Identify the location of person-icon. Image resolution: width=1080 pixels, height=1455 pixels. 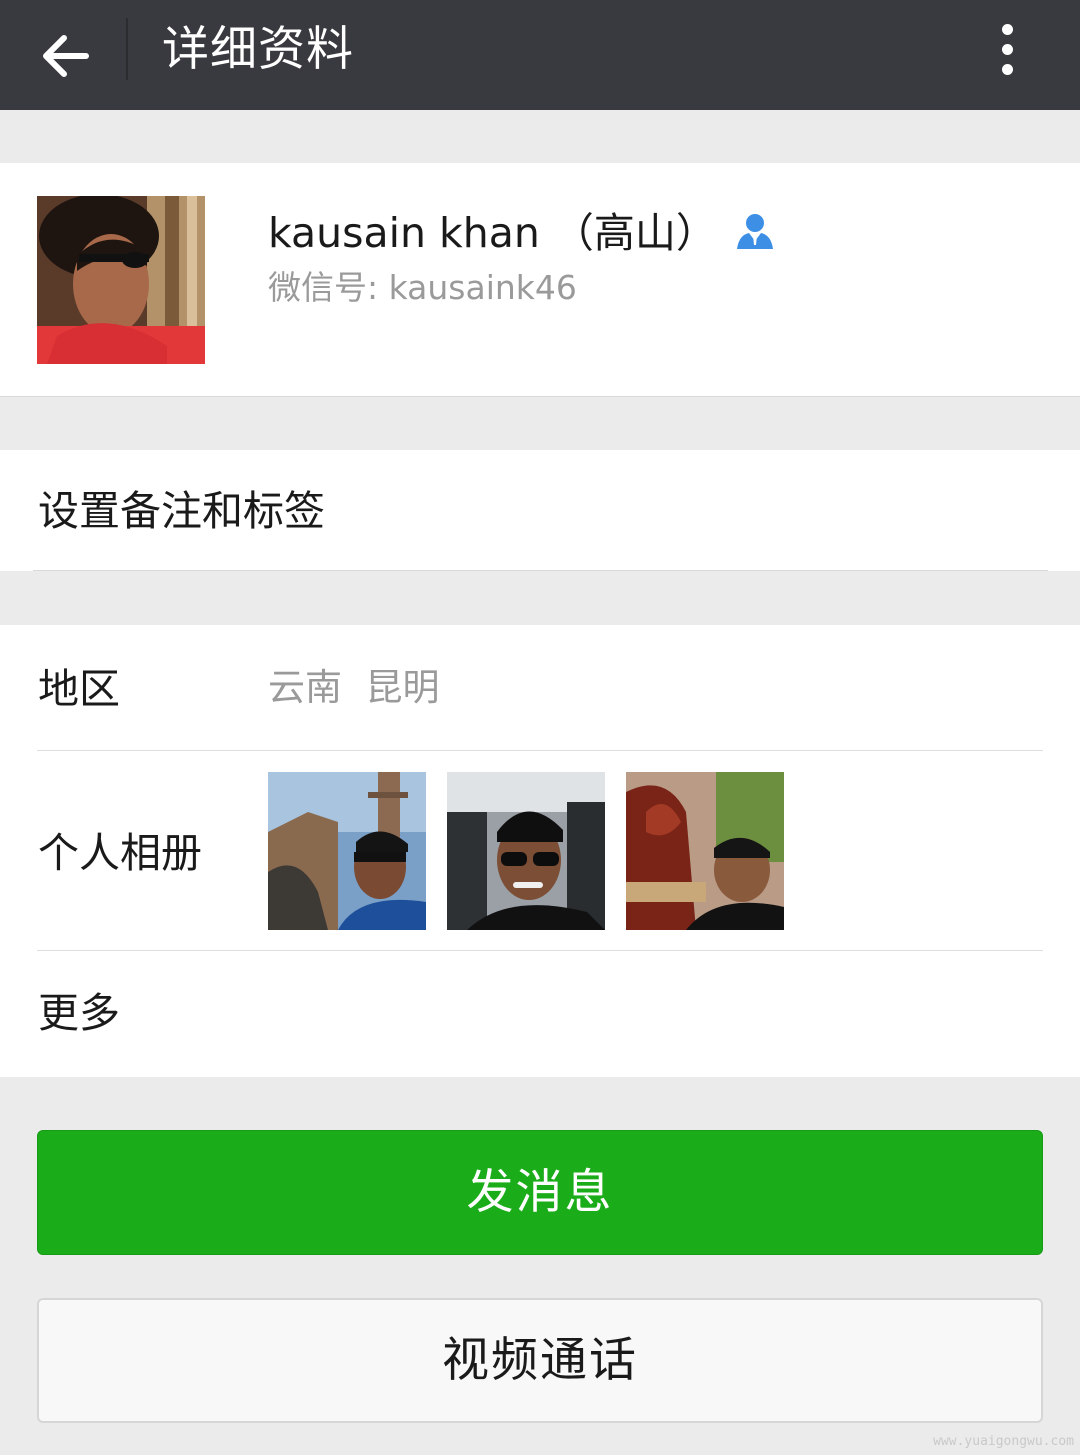
(755, 231).